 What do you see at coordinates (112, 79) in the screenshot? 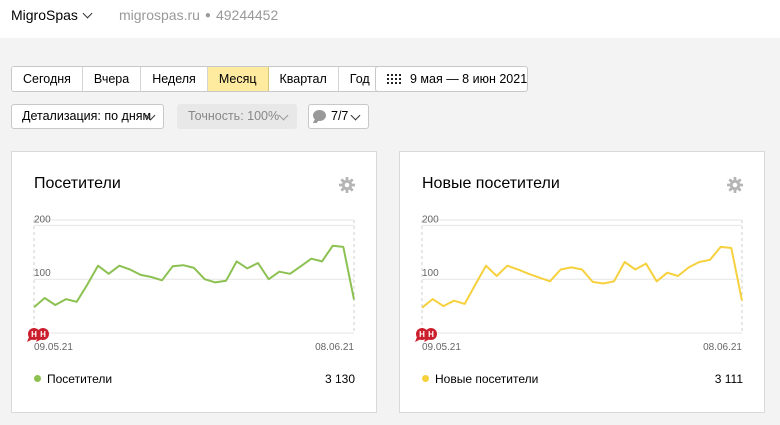
I see `period-button-yesterday: Вчера` at bounding box center [112, 79].